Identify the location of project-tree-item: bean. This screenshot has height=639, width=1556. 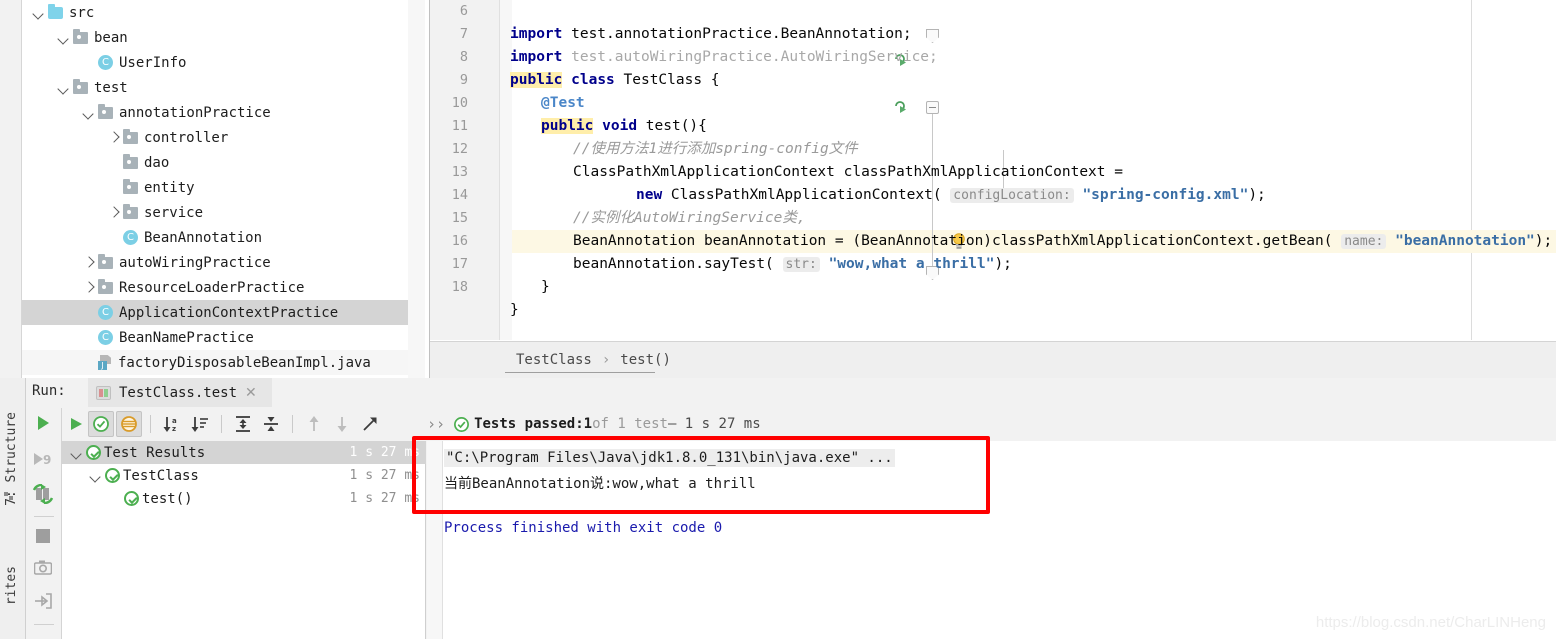
(215, 37).